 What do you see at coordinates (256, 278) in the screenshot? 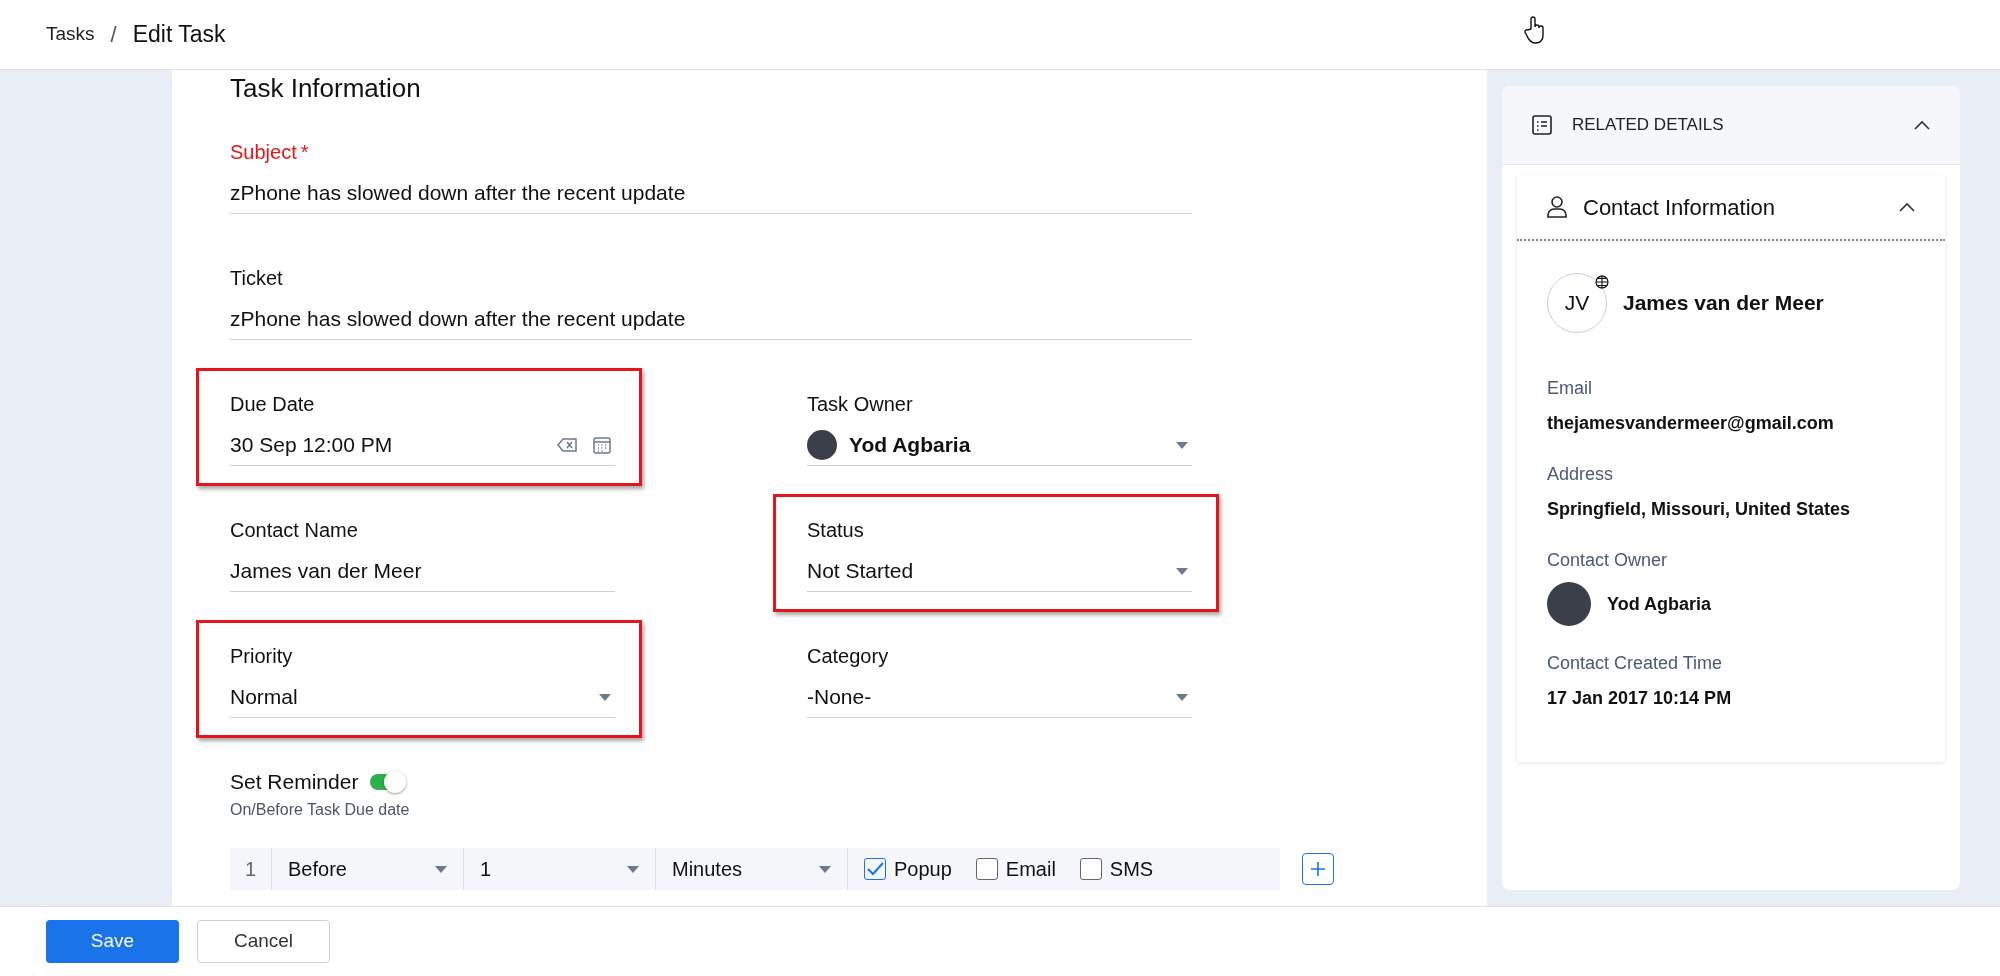
I see `field-label: Ticket` at bounding box center [256, 278].